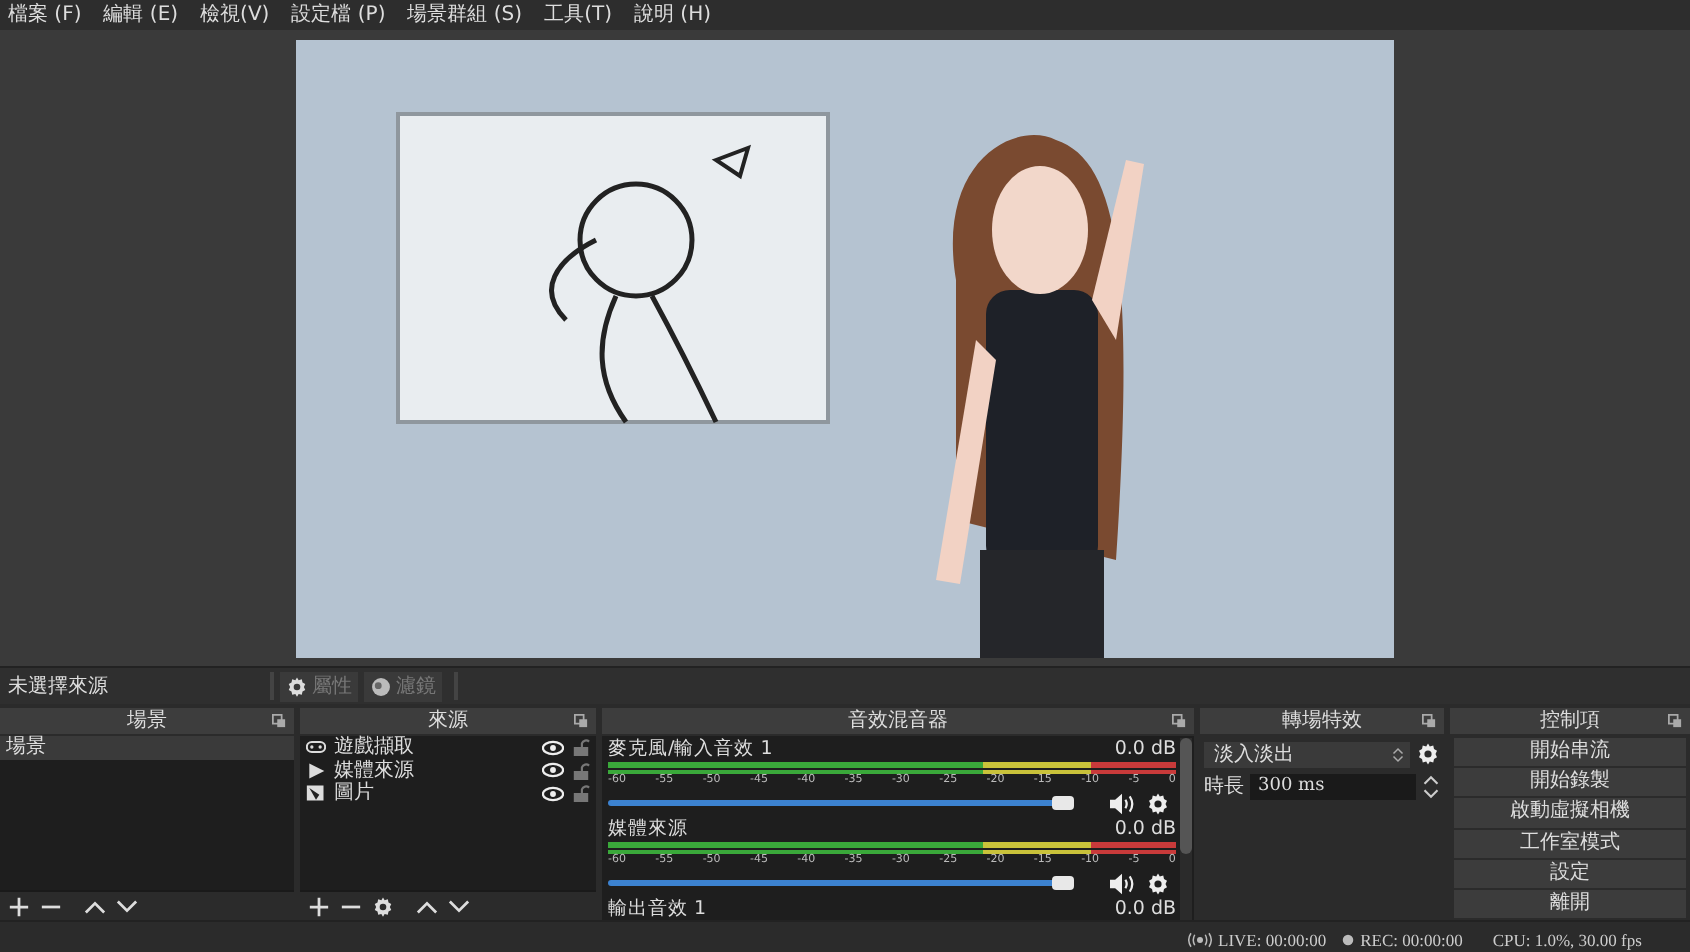 This screenshot has width=1690, height=952. What do you see at coordinates (1333, 786) in the screenshot?
I see `duration-field: 300 ms` at bounding box center [1333, 786].